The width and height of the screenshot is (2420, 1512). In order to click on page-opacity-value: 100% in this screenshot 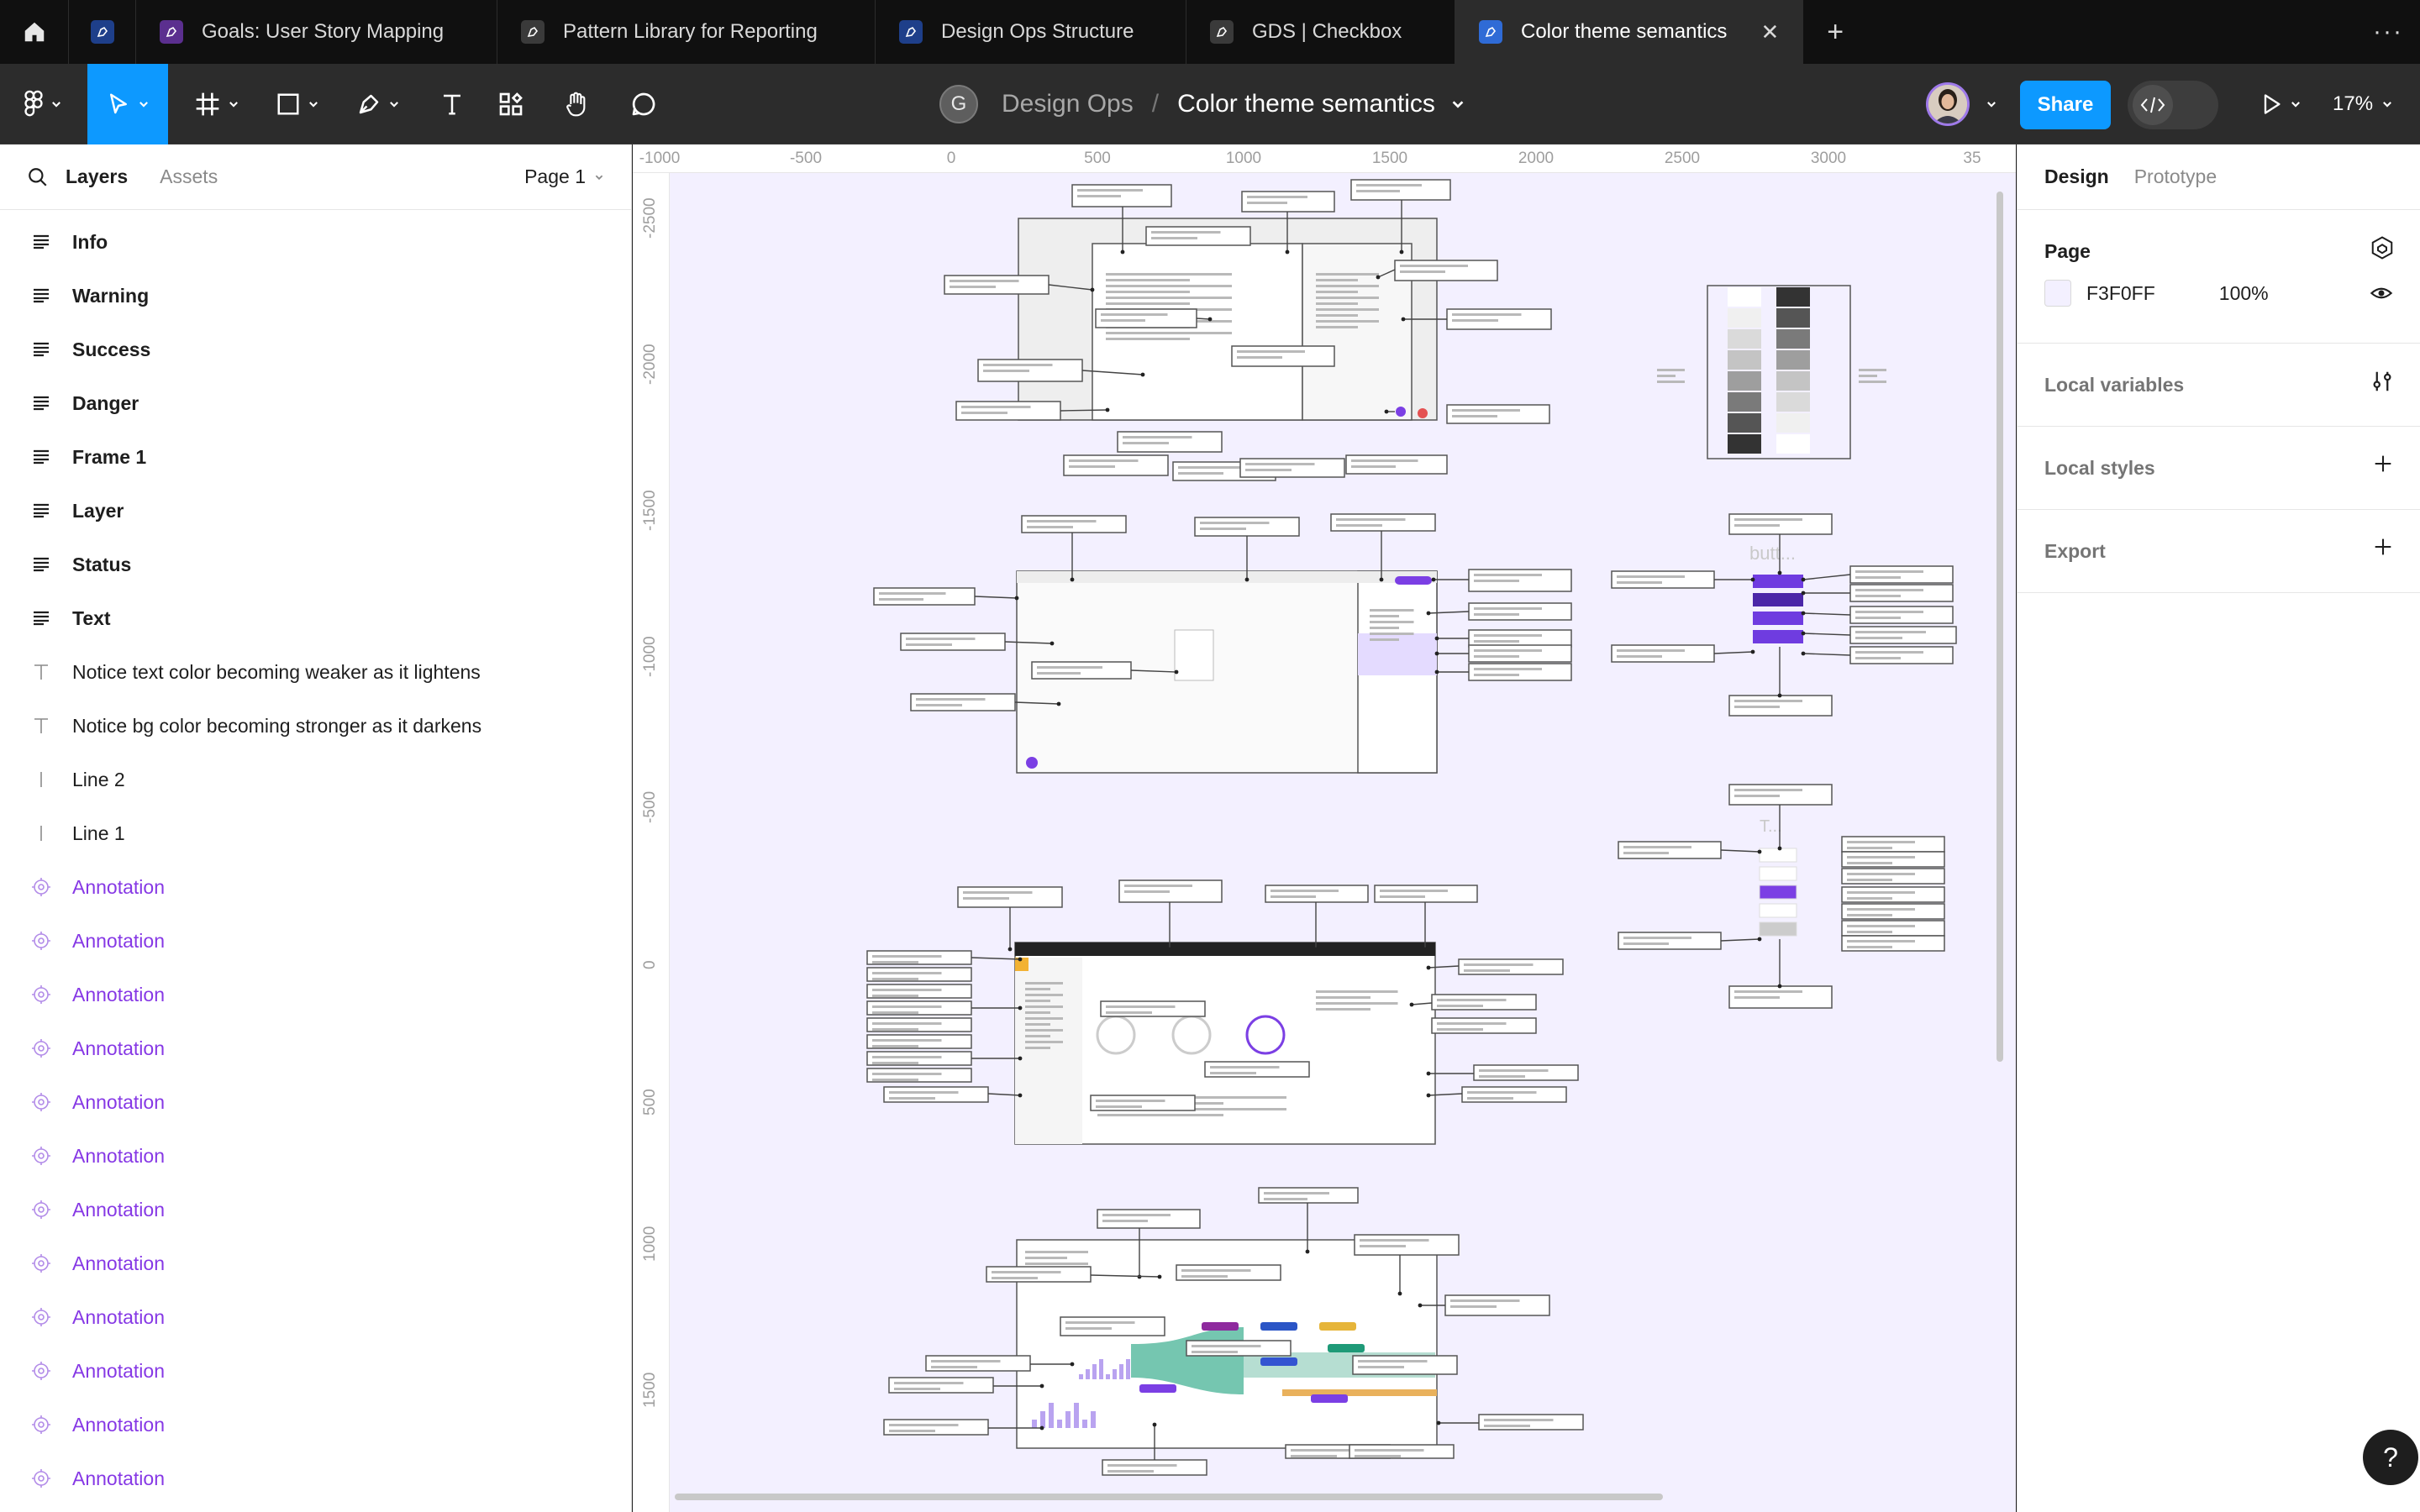, I will do `click(2244, 293)`.